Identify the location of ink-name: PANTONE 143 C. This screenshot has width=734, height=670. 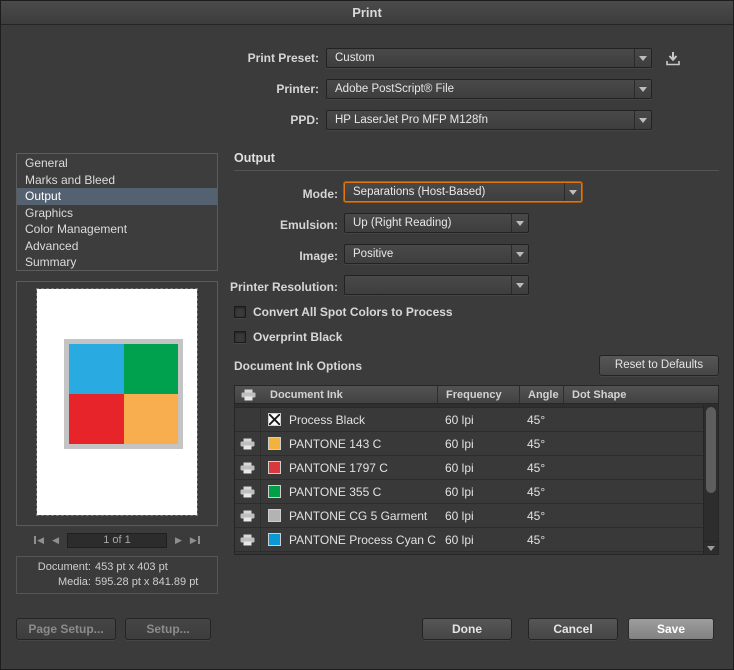
(335, 443).